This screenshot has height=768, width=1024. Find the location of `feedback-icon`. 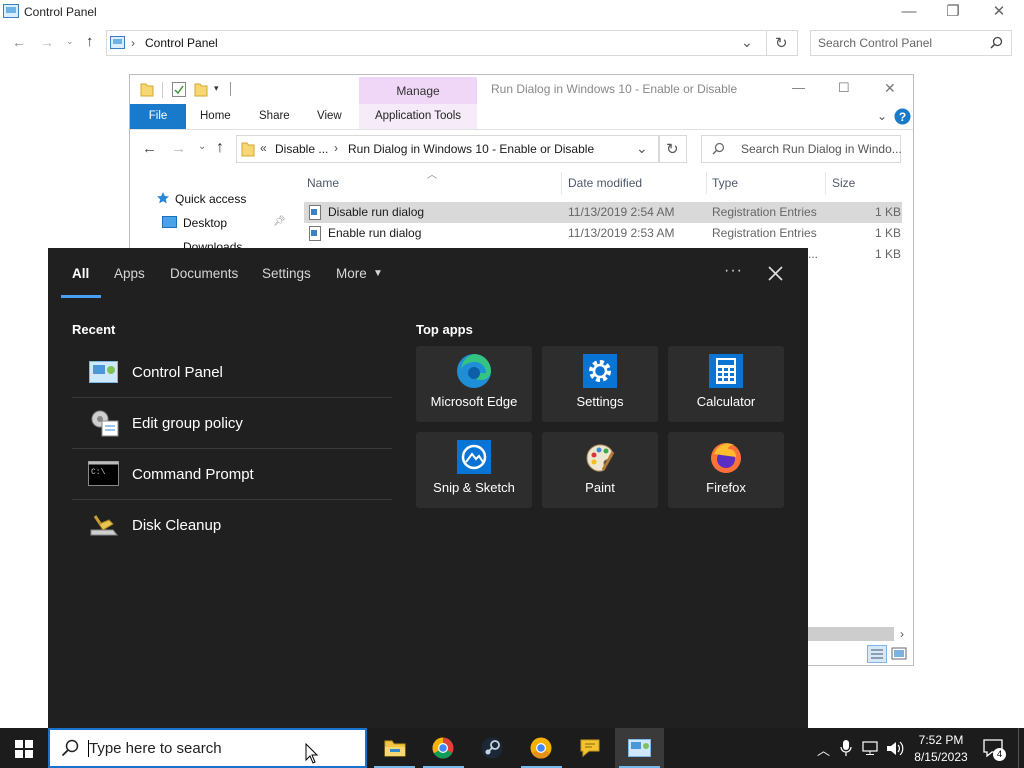

feedback-icon is located at coordinates (590, 748).